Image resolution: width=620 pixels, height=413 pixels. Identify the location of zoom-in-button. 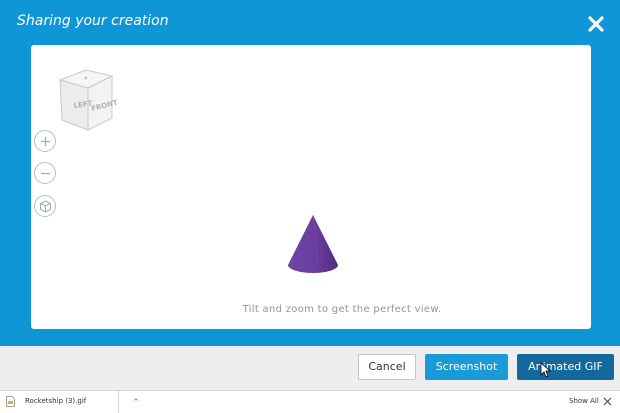
(45, 141).